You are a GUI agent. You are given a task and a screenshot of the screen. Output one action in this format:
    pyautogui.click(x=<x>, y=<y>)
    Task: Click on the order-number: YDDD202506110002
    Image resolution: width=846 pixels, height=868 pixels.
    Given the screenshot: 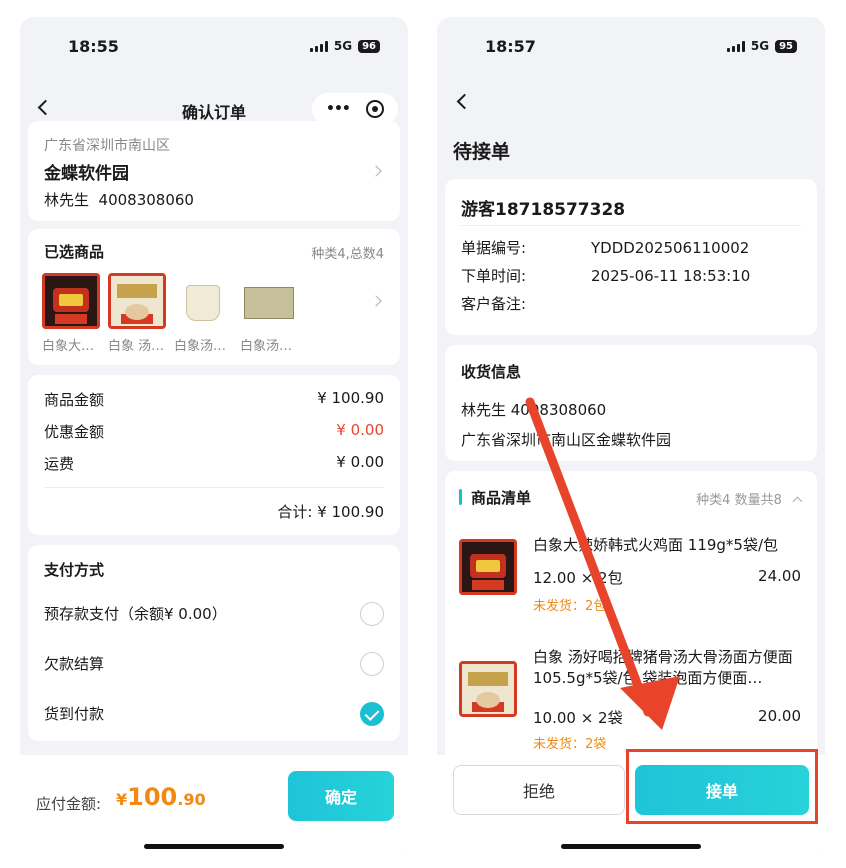 What is the action you would take?
    pyautogui.click(x=670, y=248)
    